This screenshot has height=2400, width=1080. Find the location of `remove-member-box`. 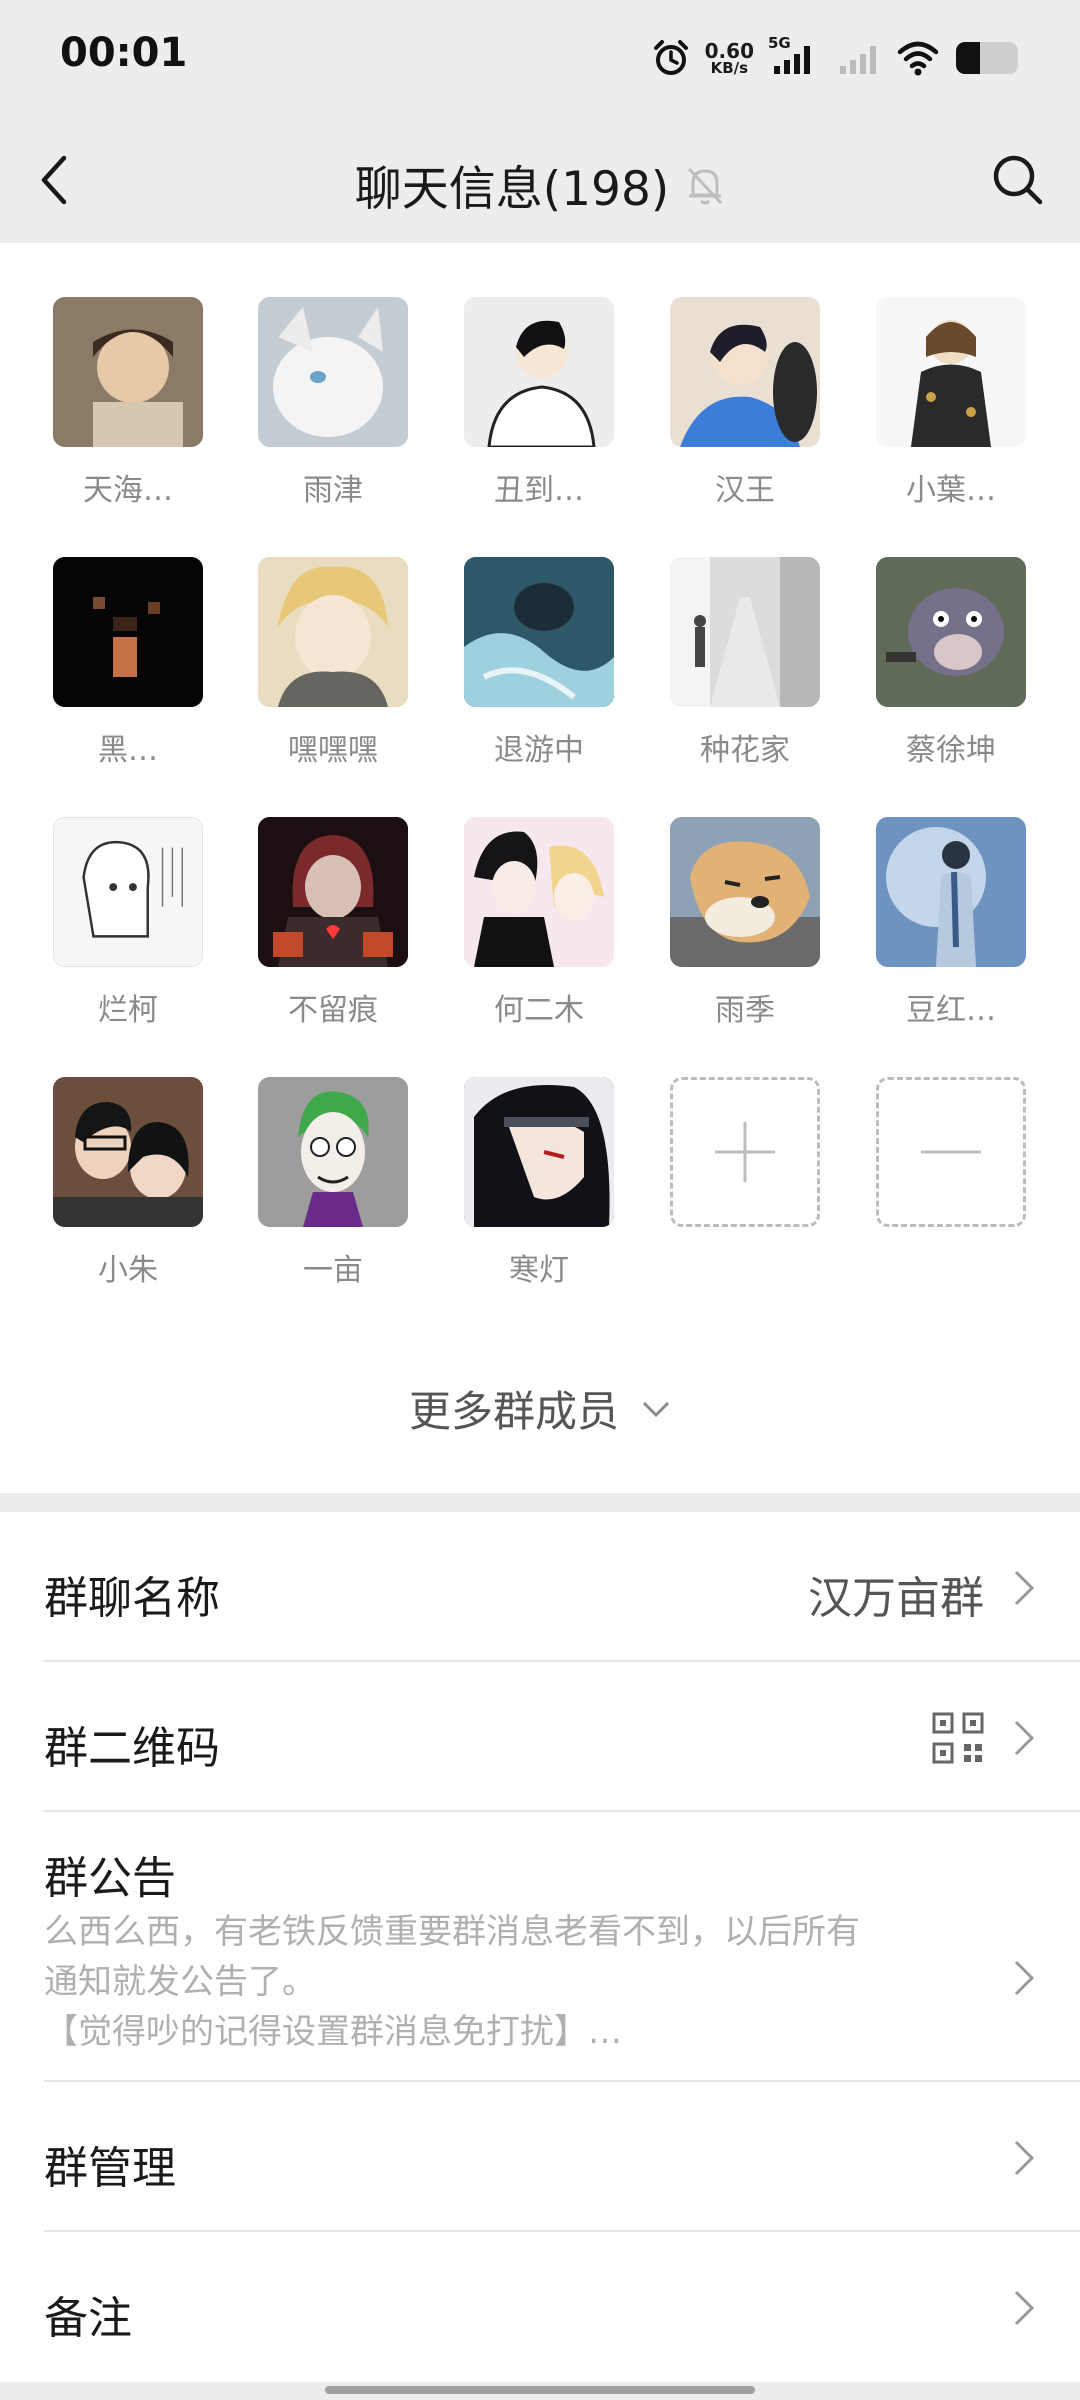

remove-member-box is located at coordinates (951, 1152).